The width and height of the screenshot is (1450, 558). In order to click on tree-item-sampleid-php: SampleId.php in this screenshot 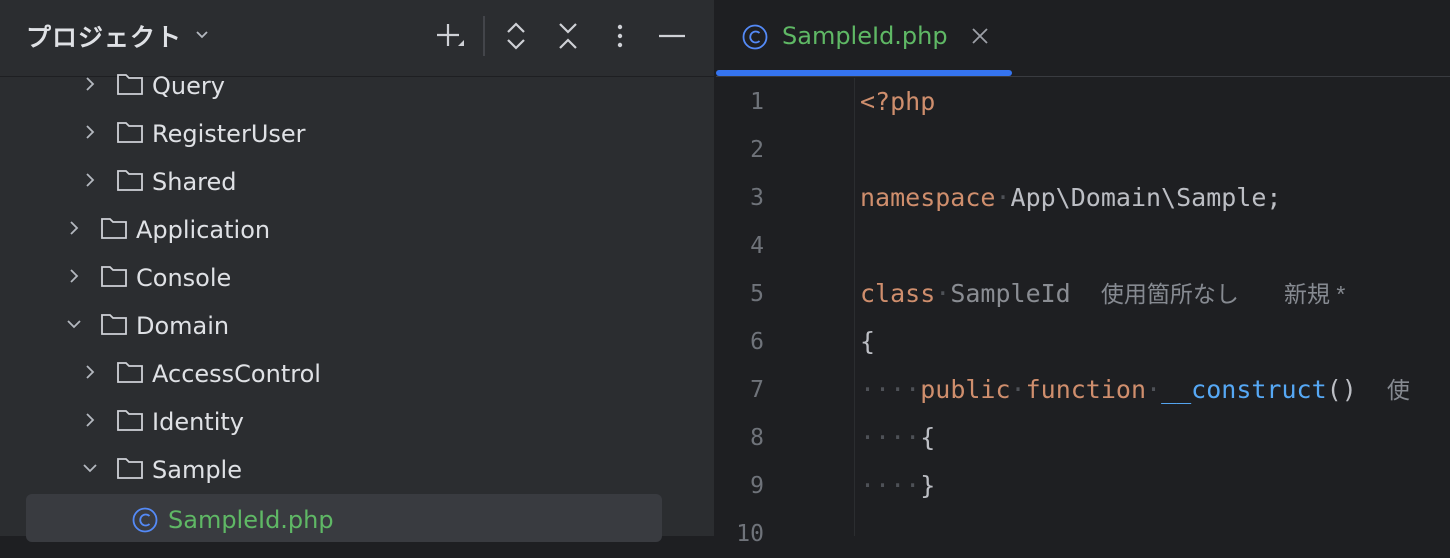, I will do `click(344, 518)`.